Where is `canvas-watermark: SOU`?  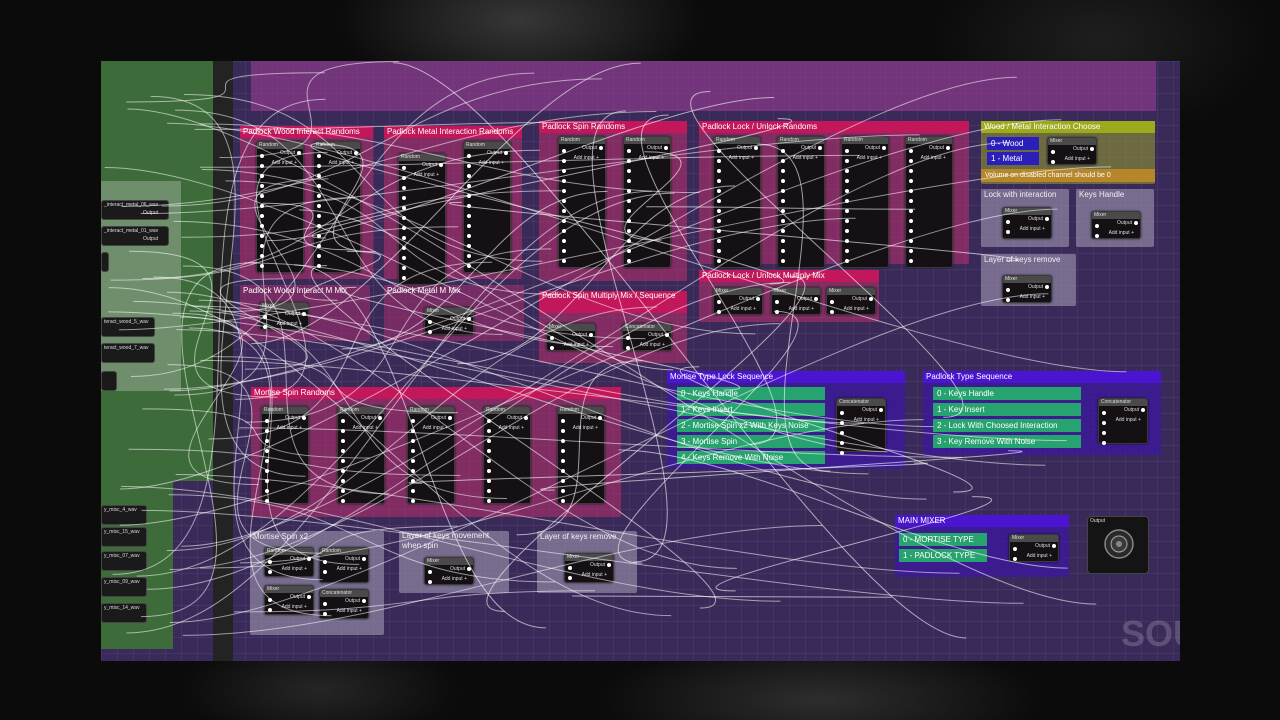
canvas-watermark: SOU is located at coordinates (1150, 633).